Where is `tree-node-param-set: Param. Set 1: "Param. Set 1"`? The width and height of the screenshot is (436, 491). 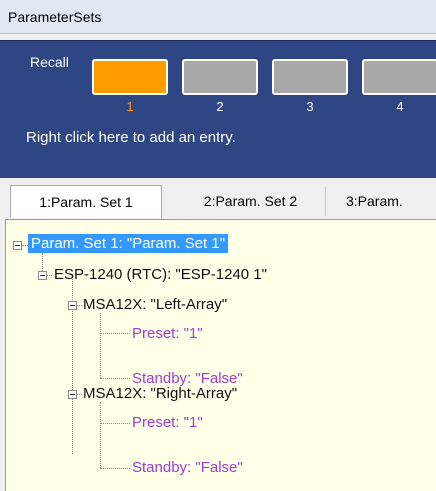 tree-node-param-set: Param. Set 1: "Param. Set 1" is located at coordinates (128, 243).